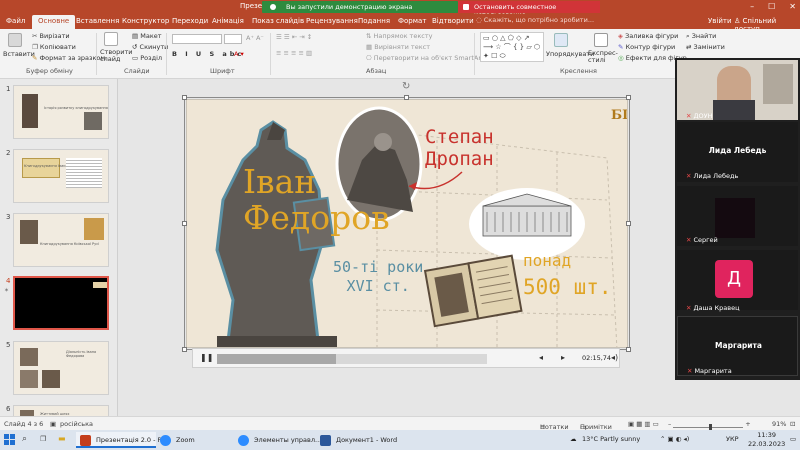  Describe the element at coordinates (611, 439) in the screenshot. I see `weather-text: 13°C Partly sunny` at that location.